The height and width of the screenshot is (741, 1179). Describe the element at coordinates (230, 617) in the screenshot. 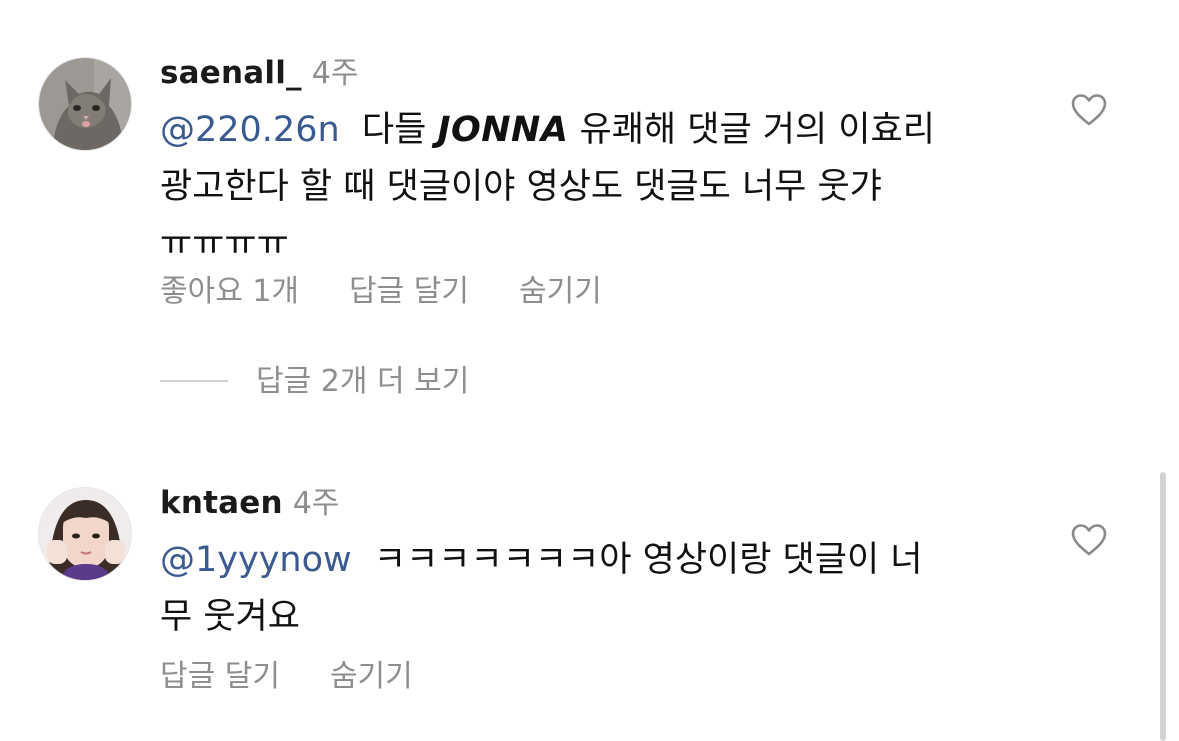

I see `comment-text-line: 무 웃겨요` at that location.